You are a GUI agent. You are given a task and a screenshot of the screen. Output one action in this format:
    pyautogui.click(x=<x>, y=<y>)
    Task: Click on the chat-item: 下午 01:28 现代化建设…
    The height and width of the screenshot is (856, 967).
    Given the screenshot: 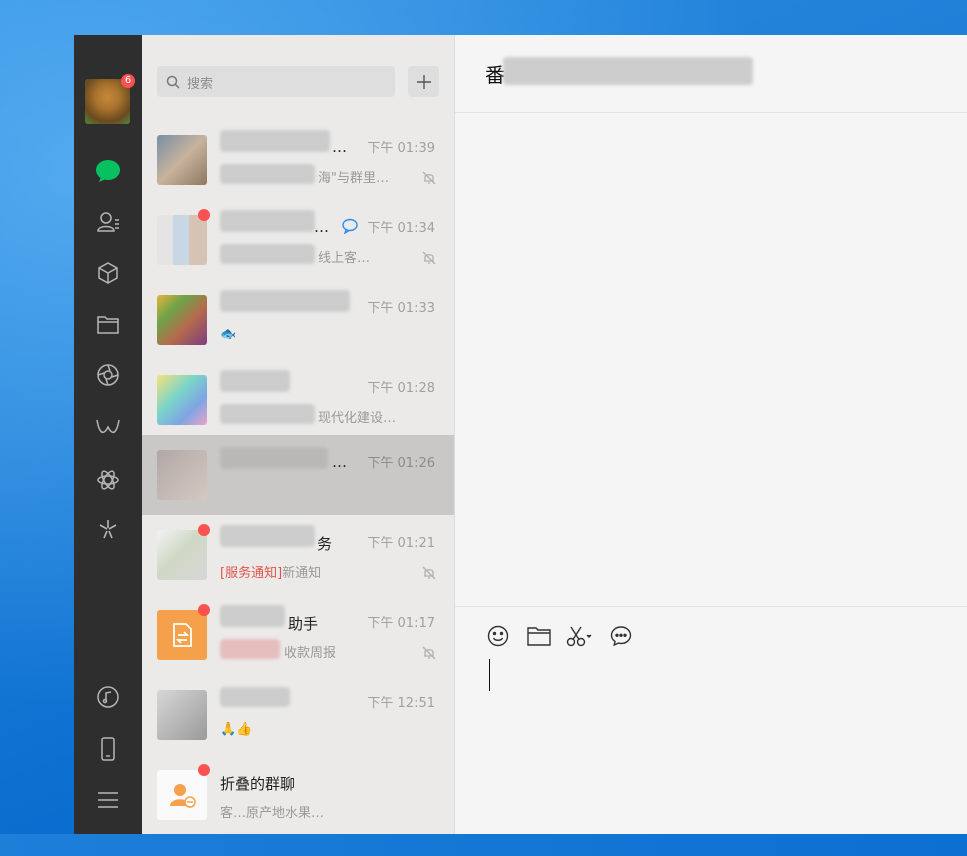 What is the action you would take?
    pyautogui.click(x=298, y=400)
    